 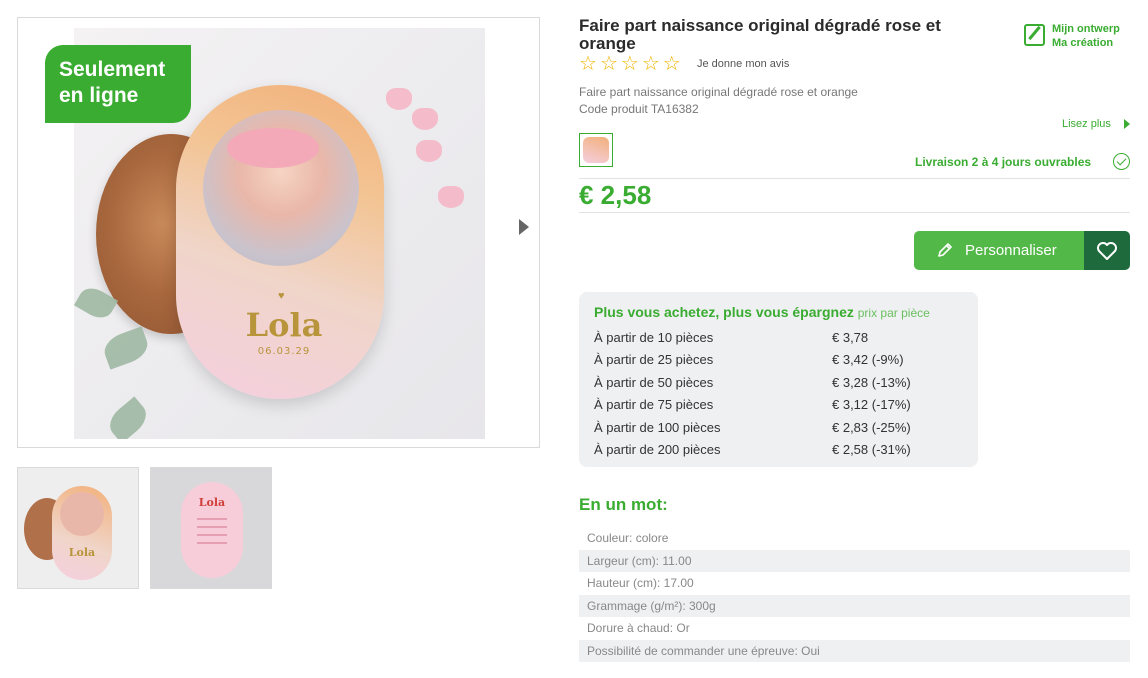 What do you see at coordinates (850, 337) in the screenshot?
I see `tier-price: € 3,78` at bounding box center [850, 337].